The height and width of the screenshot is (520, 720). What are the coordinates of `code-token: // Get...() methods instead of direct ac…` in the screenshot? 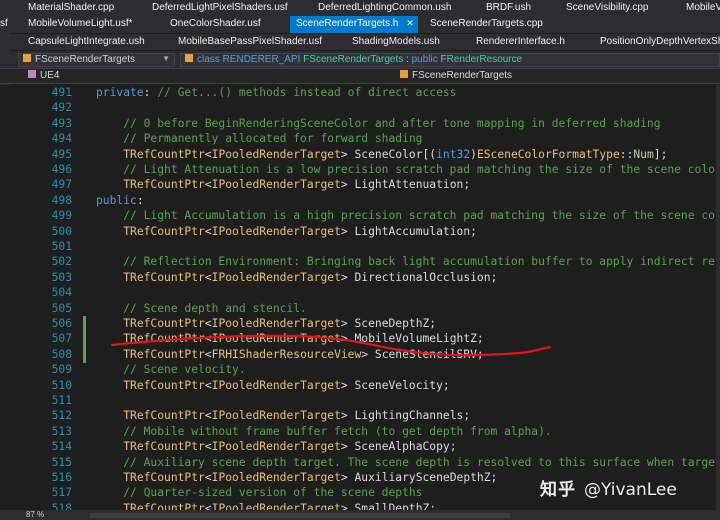 It's located at (307, 92).